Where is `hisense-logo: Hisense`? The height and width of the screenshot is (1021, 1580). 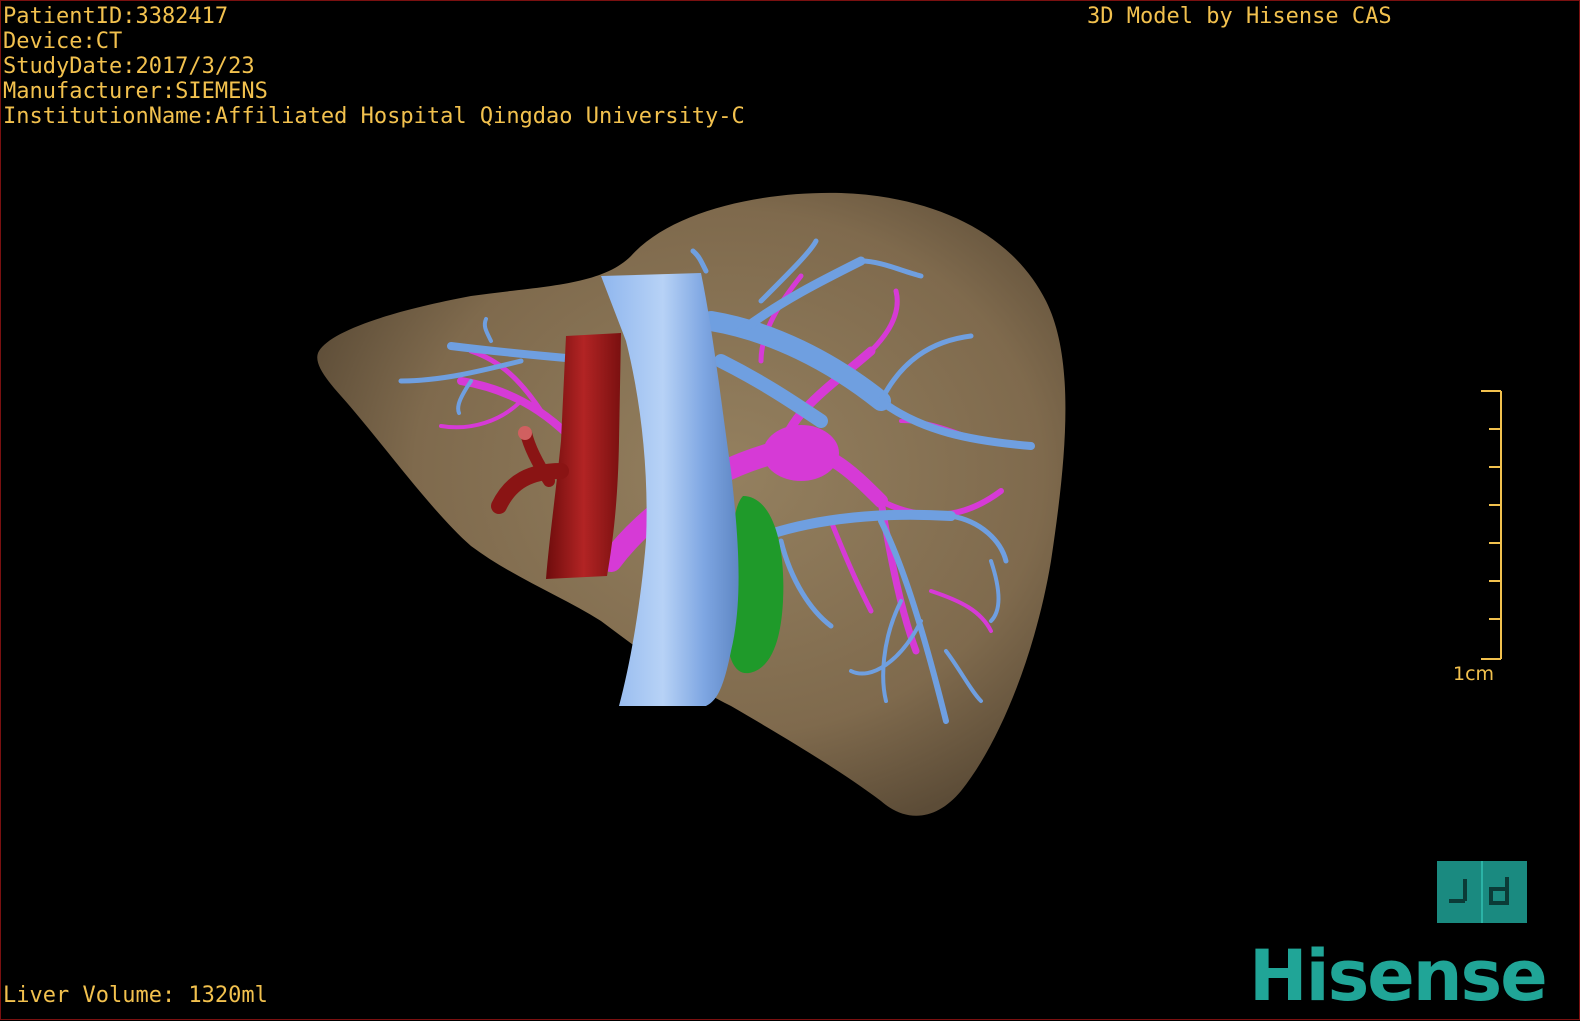
hisense-logo: Hisense is located at coordinates (1398, 976).